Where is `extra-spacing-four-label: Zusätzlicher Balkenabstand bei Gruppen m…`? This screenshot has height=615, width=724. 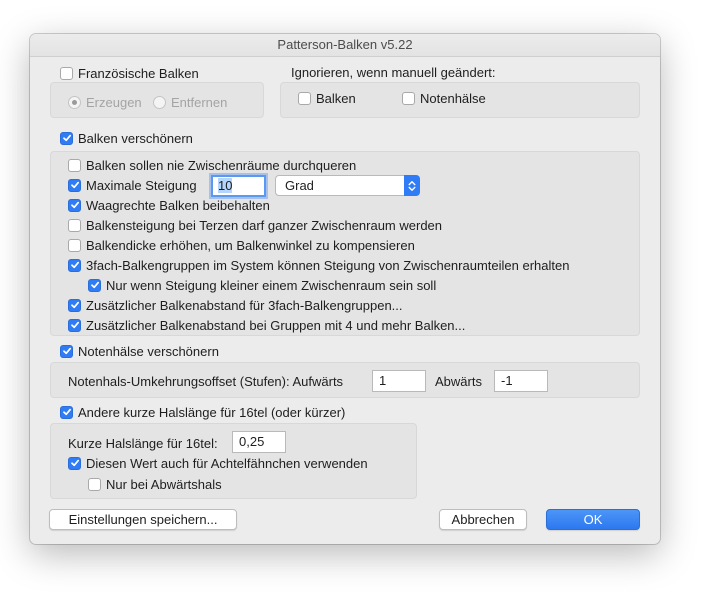 extra-spacing-four-label: Zusätzlicher Balkenabstand bei Gruppen m… is located at coordinates (276, 325).